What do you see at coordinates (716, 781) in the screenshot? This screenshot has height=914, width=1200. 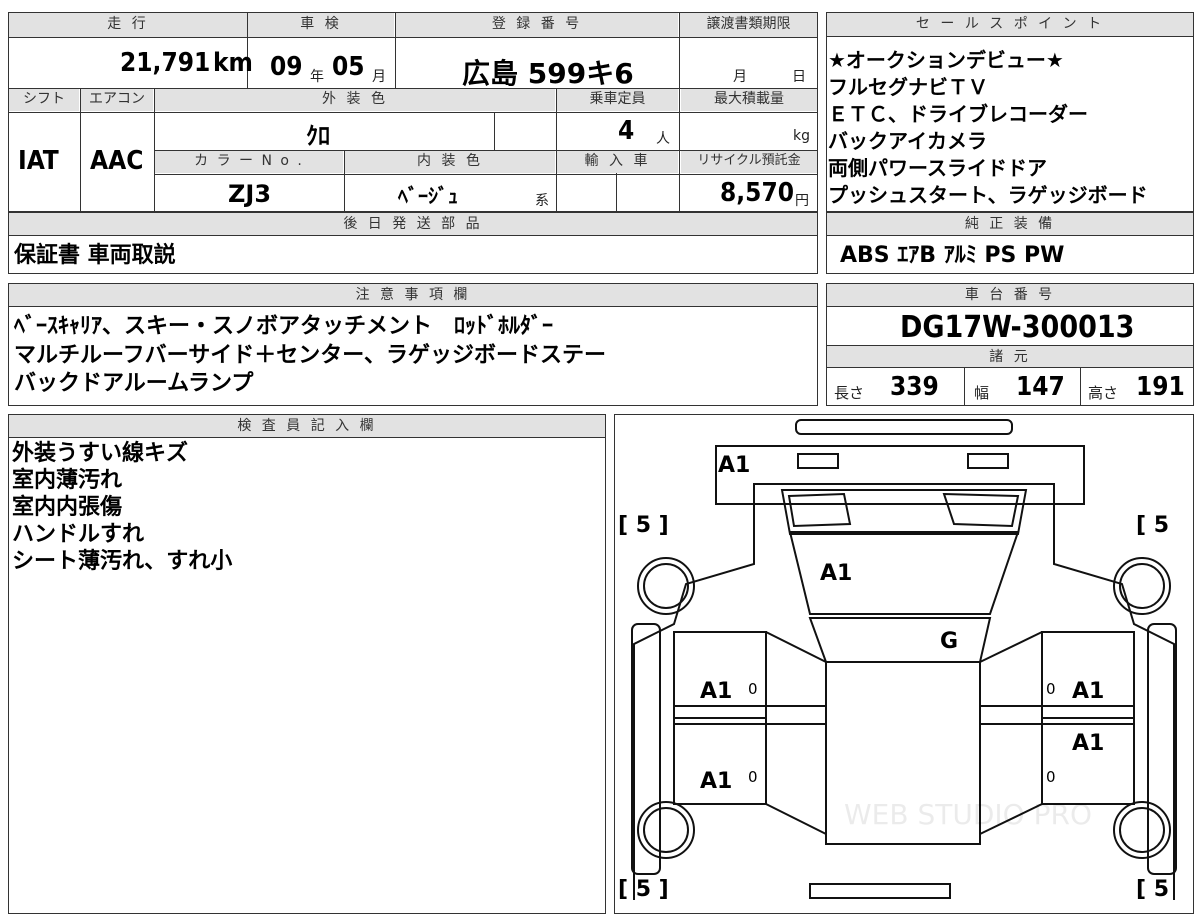 I see `mark-left-rear-door: A1` at bounding box center [716, 781].